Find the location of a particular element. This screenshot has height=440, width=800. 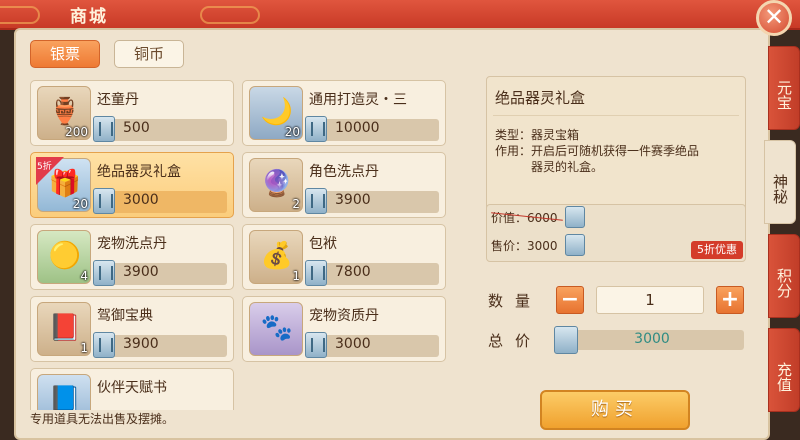

total-price-value: 3000 is located at coordinates (652, 339).